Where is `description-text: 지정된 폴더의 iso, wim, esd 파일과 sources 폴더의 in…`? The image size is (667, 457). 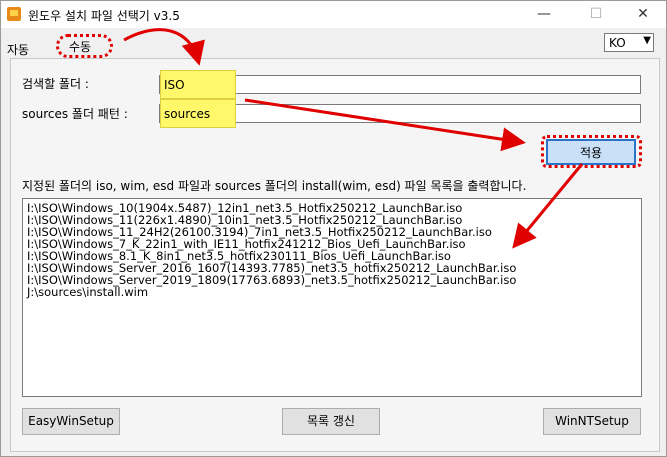
description-text: 지정된 폴더의 iso, wim, esd 파일과 sources 폴더의 in… is located at coordinates (274, 186).